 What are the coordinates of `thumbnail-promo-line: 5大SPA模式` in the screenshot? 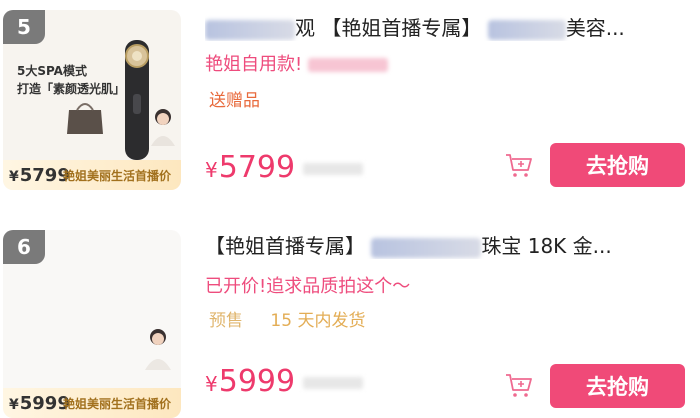 It's located at (52, 71).